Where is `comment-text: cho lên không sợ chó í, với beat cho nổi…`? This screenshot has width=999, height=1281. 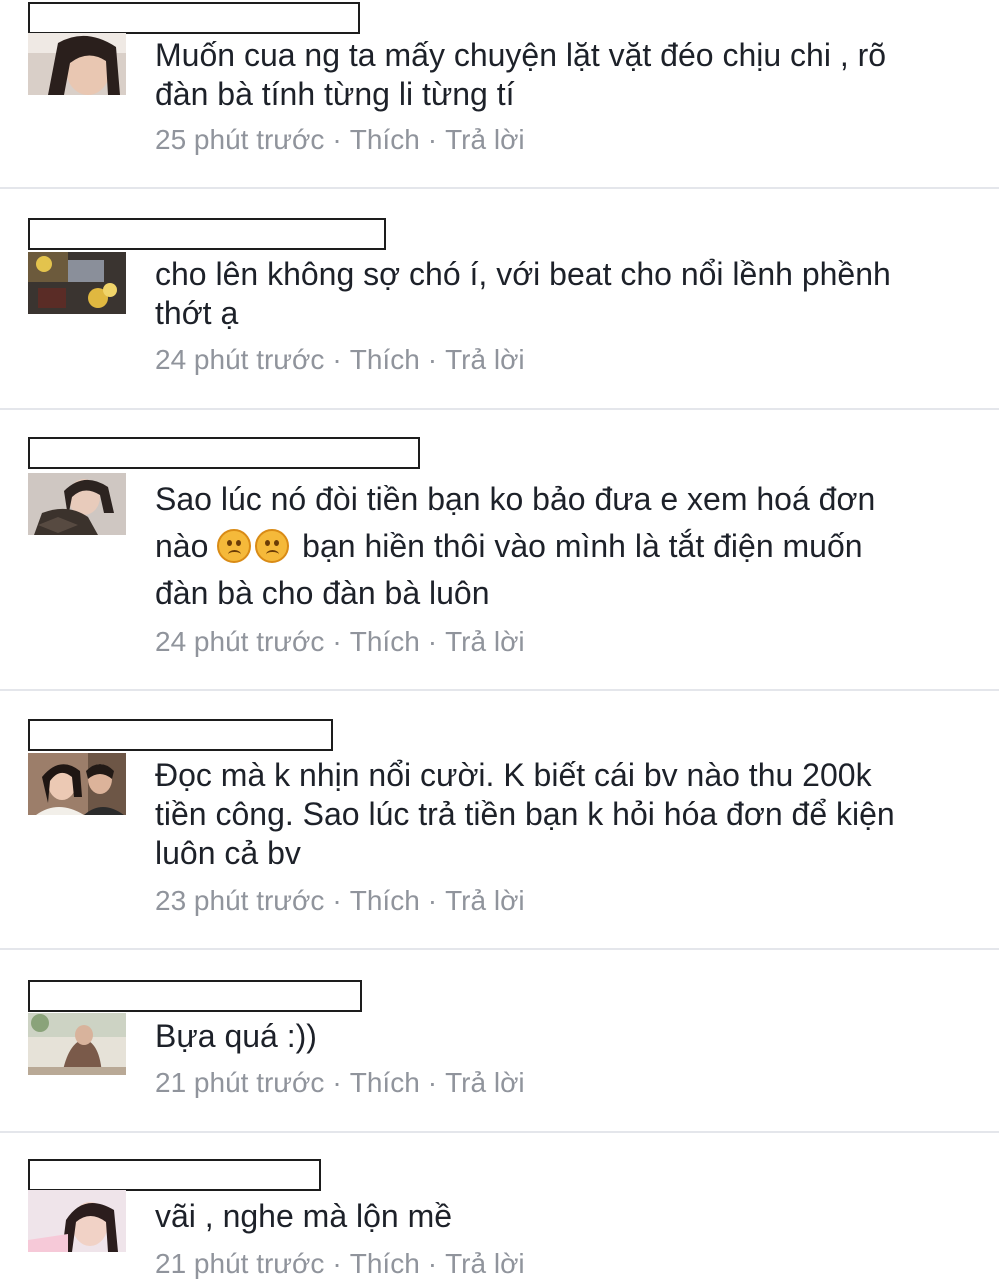
comment-text: cho lên không sợ chó í, với beat cho nổi… is located at coordinates (523, 293).